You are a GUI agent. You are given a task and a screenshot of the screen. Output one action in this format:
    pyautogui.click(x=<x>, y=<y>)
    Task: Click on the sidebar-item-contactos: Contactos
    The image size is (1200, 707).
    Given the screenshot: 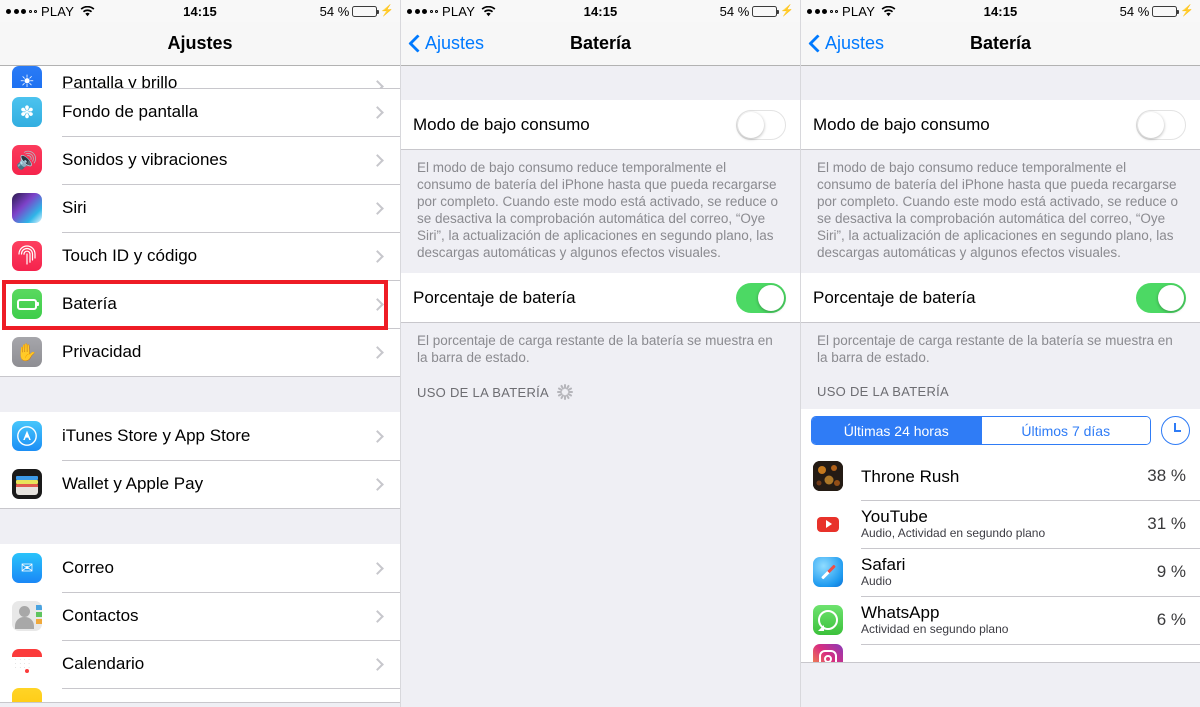 What is the action you would take?
    pyautogui.click(x=200, y=616)
    